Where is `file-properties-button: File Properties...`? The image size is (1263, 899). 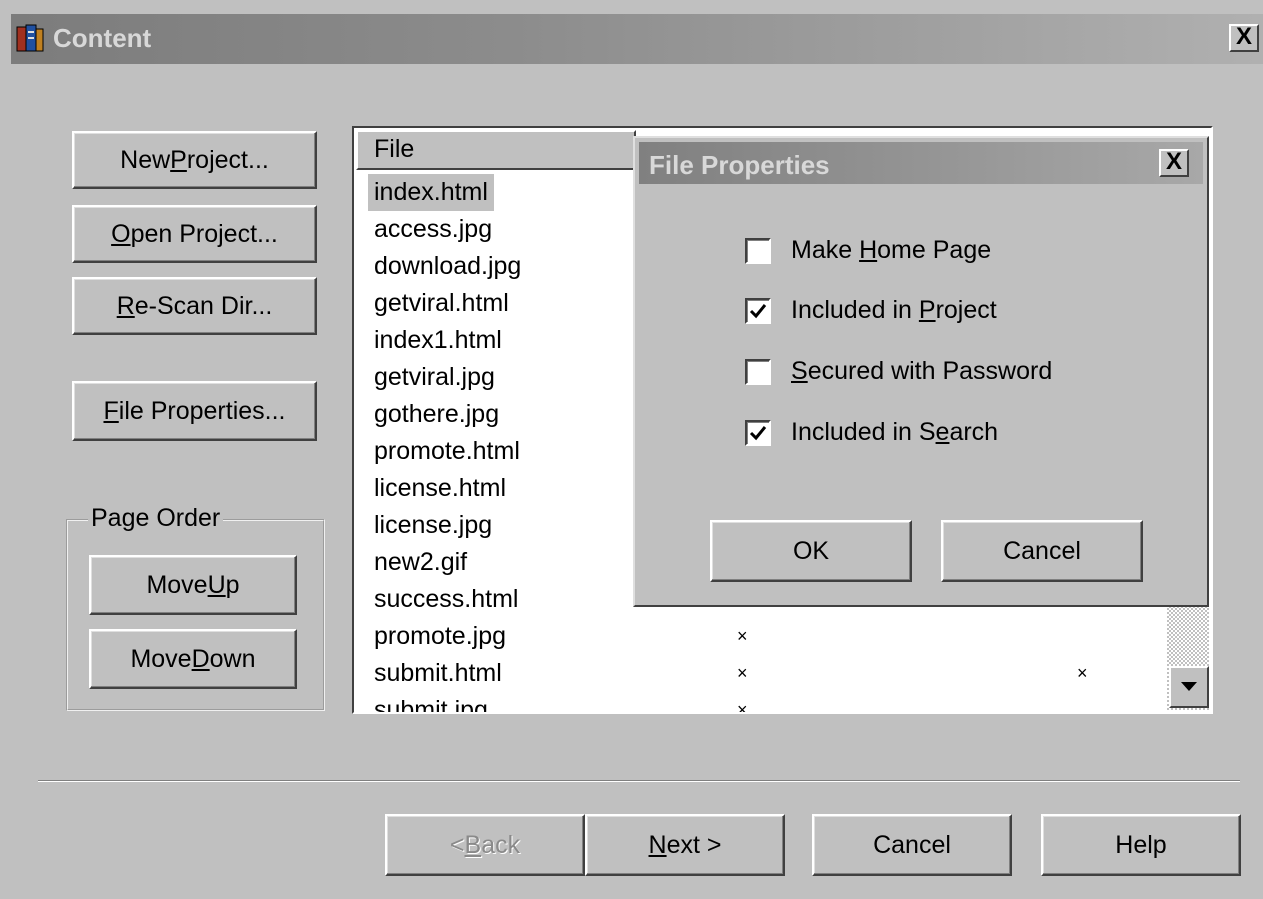
file-properties-button: File Properties... is located at coordinates (194, 411).